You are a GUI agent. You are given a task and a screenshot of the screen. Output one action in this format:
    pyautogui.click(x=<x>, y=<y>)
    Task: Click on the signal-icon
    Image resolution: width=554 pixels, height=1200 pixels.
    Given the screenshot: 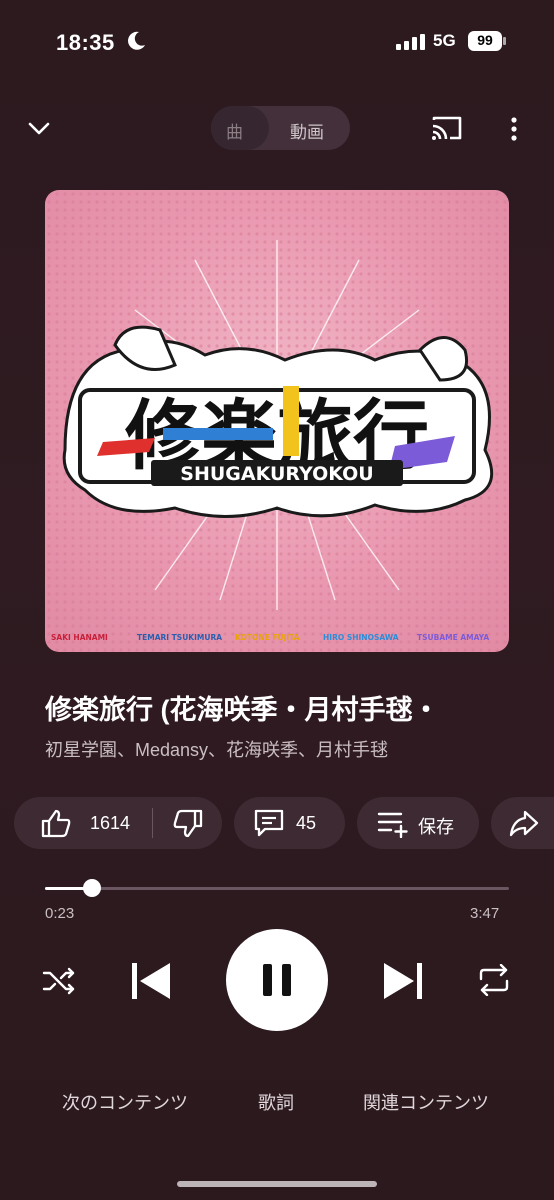 What is the action you would take?
    pyautogui.click(x=410, y=42)
    